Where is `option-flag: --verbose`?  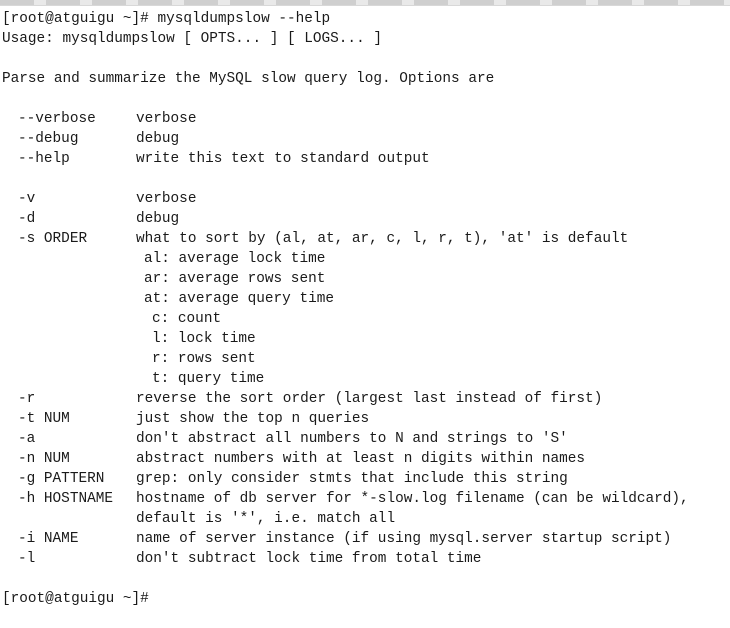 option-flag: --verbose is located at coordinates (57, 119).